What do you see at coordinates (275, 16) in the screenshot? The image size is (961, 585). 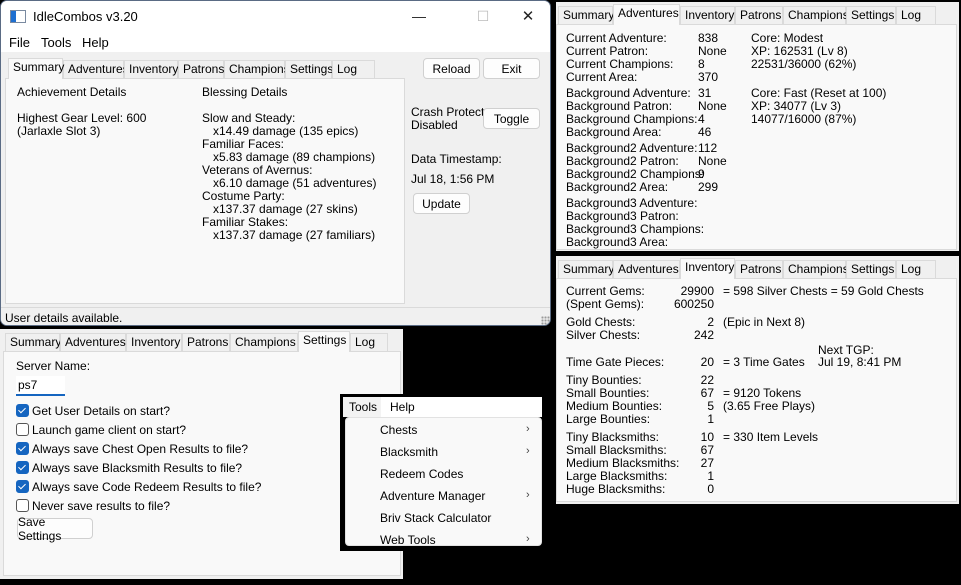 I see `title-bar: IdleCombos v3.20 — ☐ ✕` at bounding box center [275, 16].